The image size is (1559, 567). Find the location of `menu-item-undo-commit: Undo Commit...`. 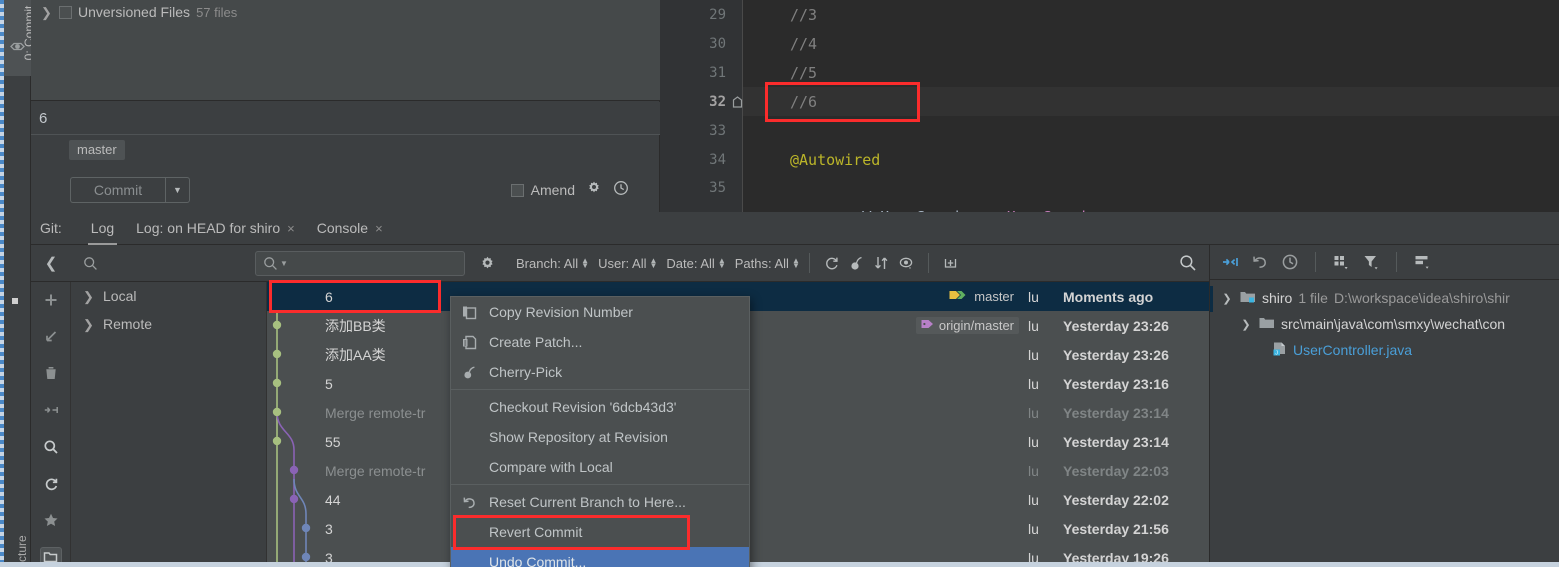

menu-item-undo-commit: Undo Commit... is located at coordinates (600, 557).